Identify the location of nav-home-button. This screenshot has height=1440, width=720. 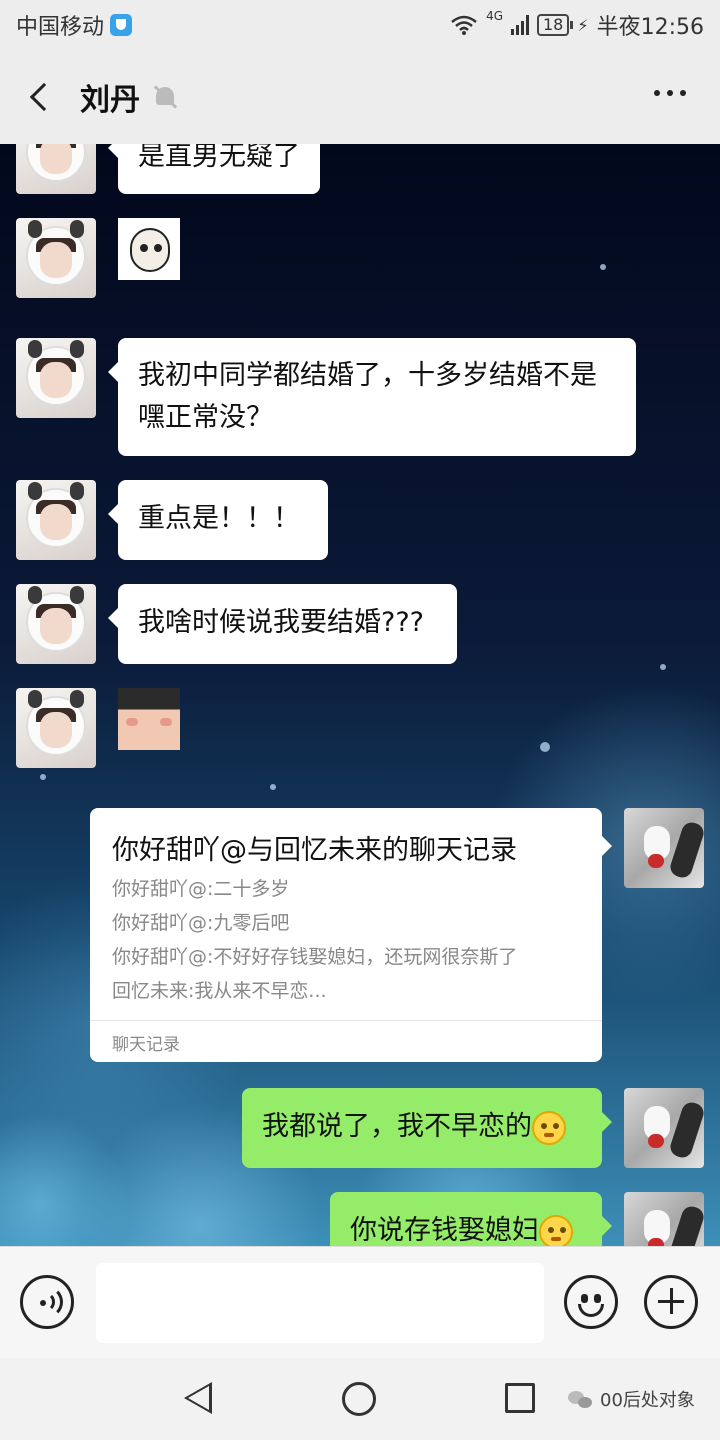
(359, 1399).